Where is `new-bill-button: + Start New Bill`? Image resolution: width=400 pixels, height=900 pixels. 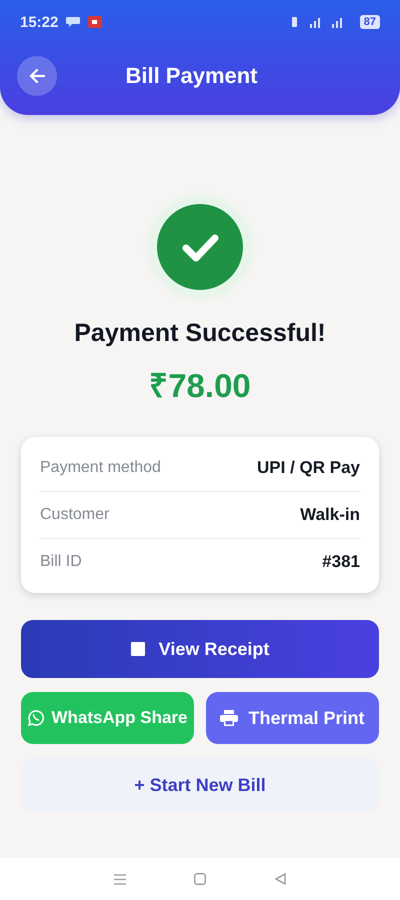 new-bill-button: + Start New Bill is located at coordinates (200, 785).